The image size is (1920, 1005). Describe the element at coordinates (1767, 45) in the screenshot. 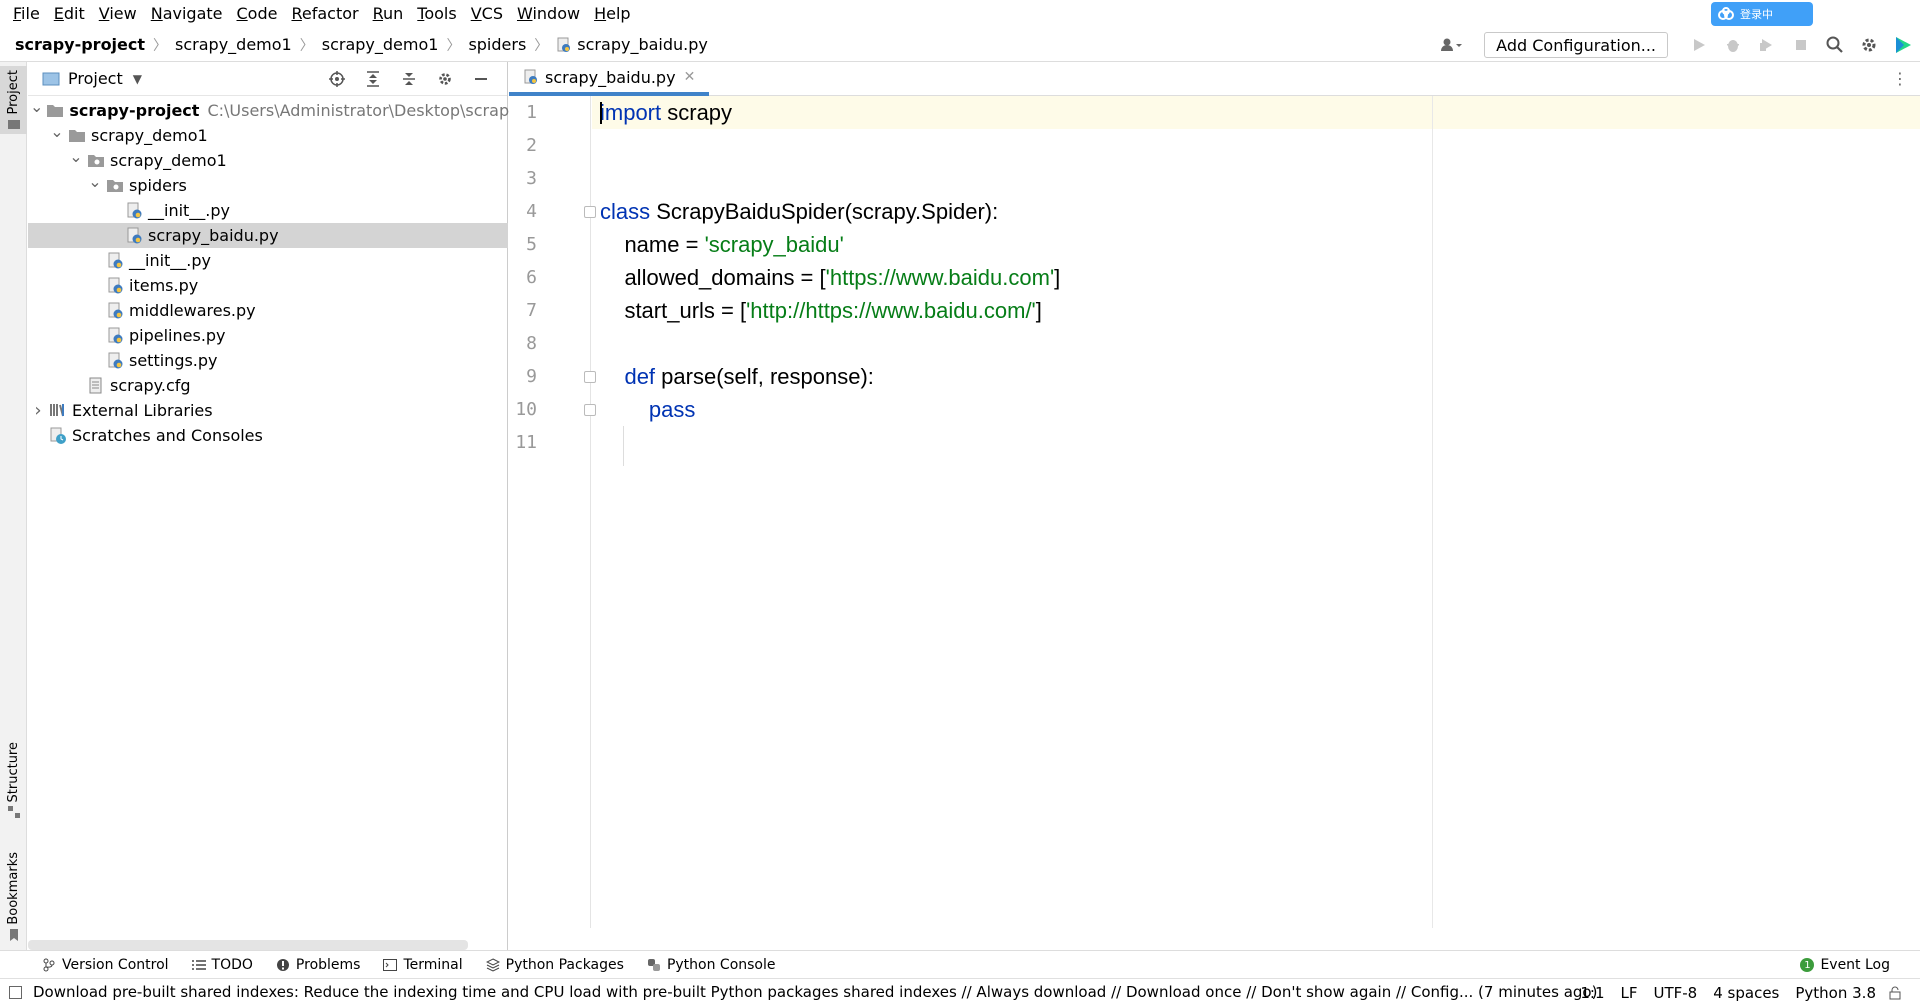

I see `coverage-icon` at that location.